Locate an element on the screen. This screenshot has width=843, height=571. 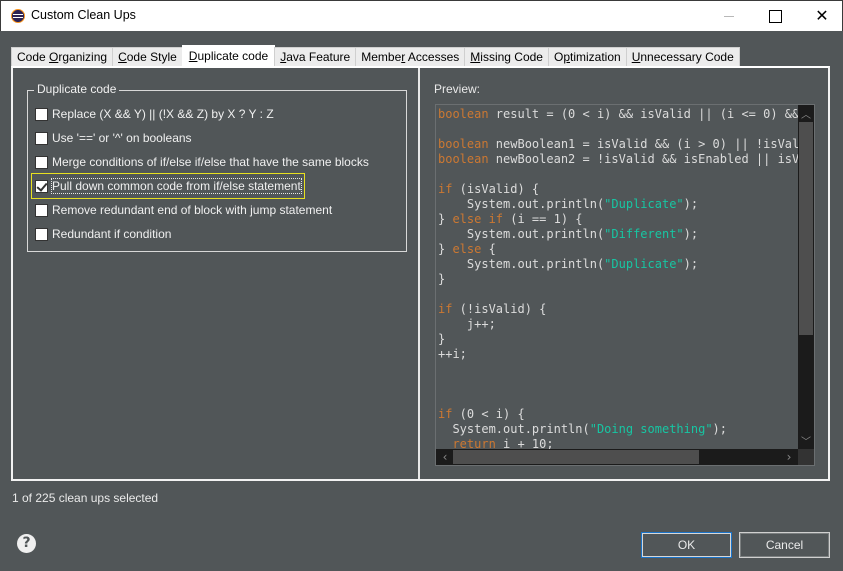
vertical-scroll-thumb is located at coordinates (806, 228).